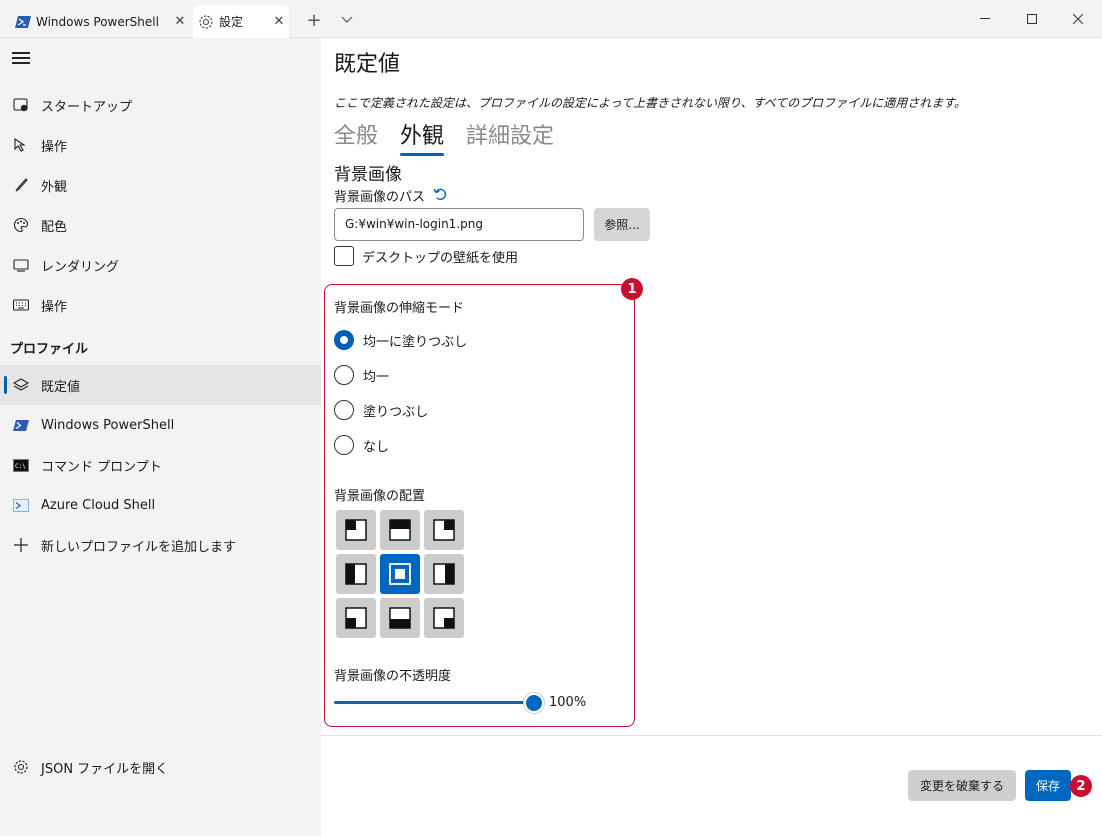 The width and height of the screenshot is (1102, 836). I want to click on azure-icon, so click(20, 505).